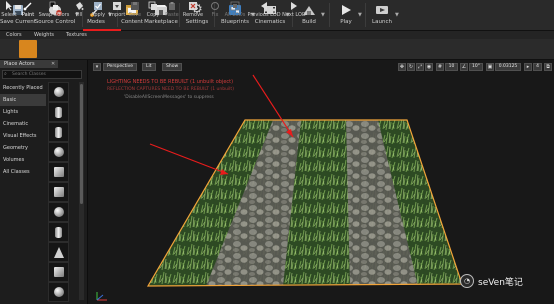 The image size is (554, 304). Describe the element at coordinates (264, 10) in the screenshot. I see `previous-lod-button: Previous LOD` at that location.